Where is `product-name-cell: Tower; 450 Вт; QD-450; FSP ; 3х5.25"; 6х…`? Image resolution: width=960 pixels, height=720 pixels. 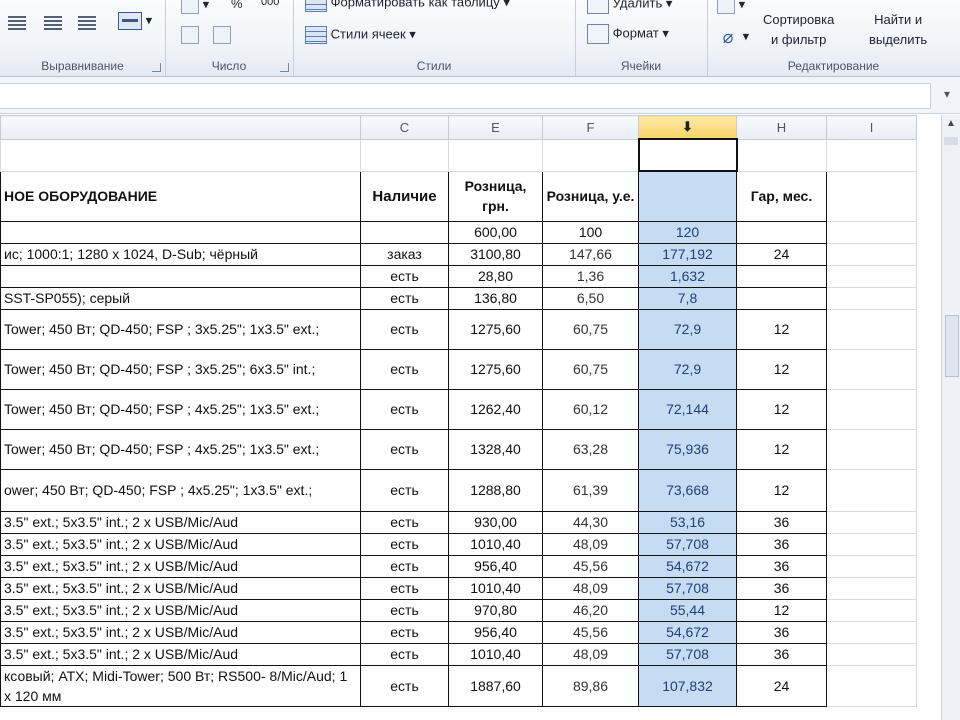
product-name-cell: Tower; 450 Вт; QD-450; FSP ; 3х5.25"; 6х… is located at coordinates (180, 369).